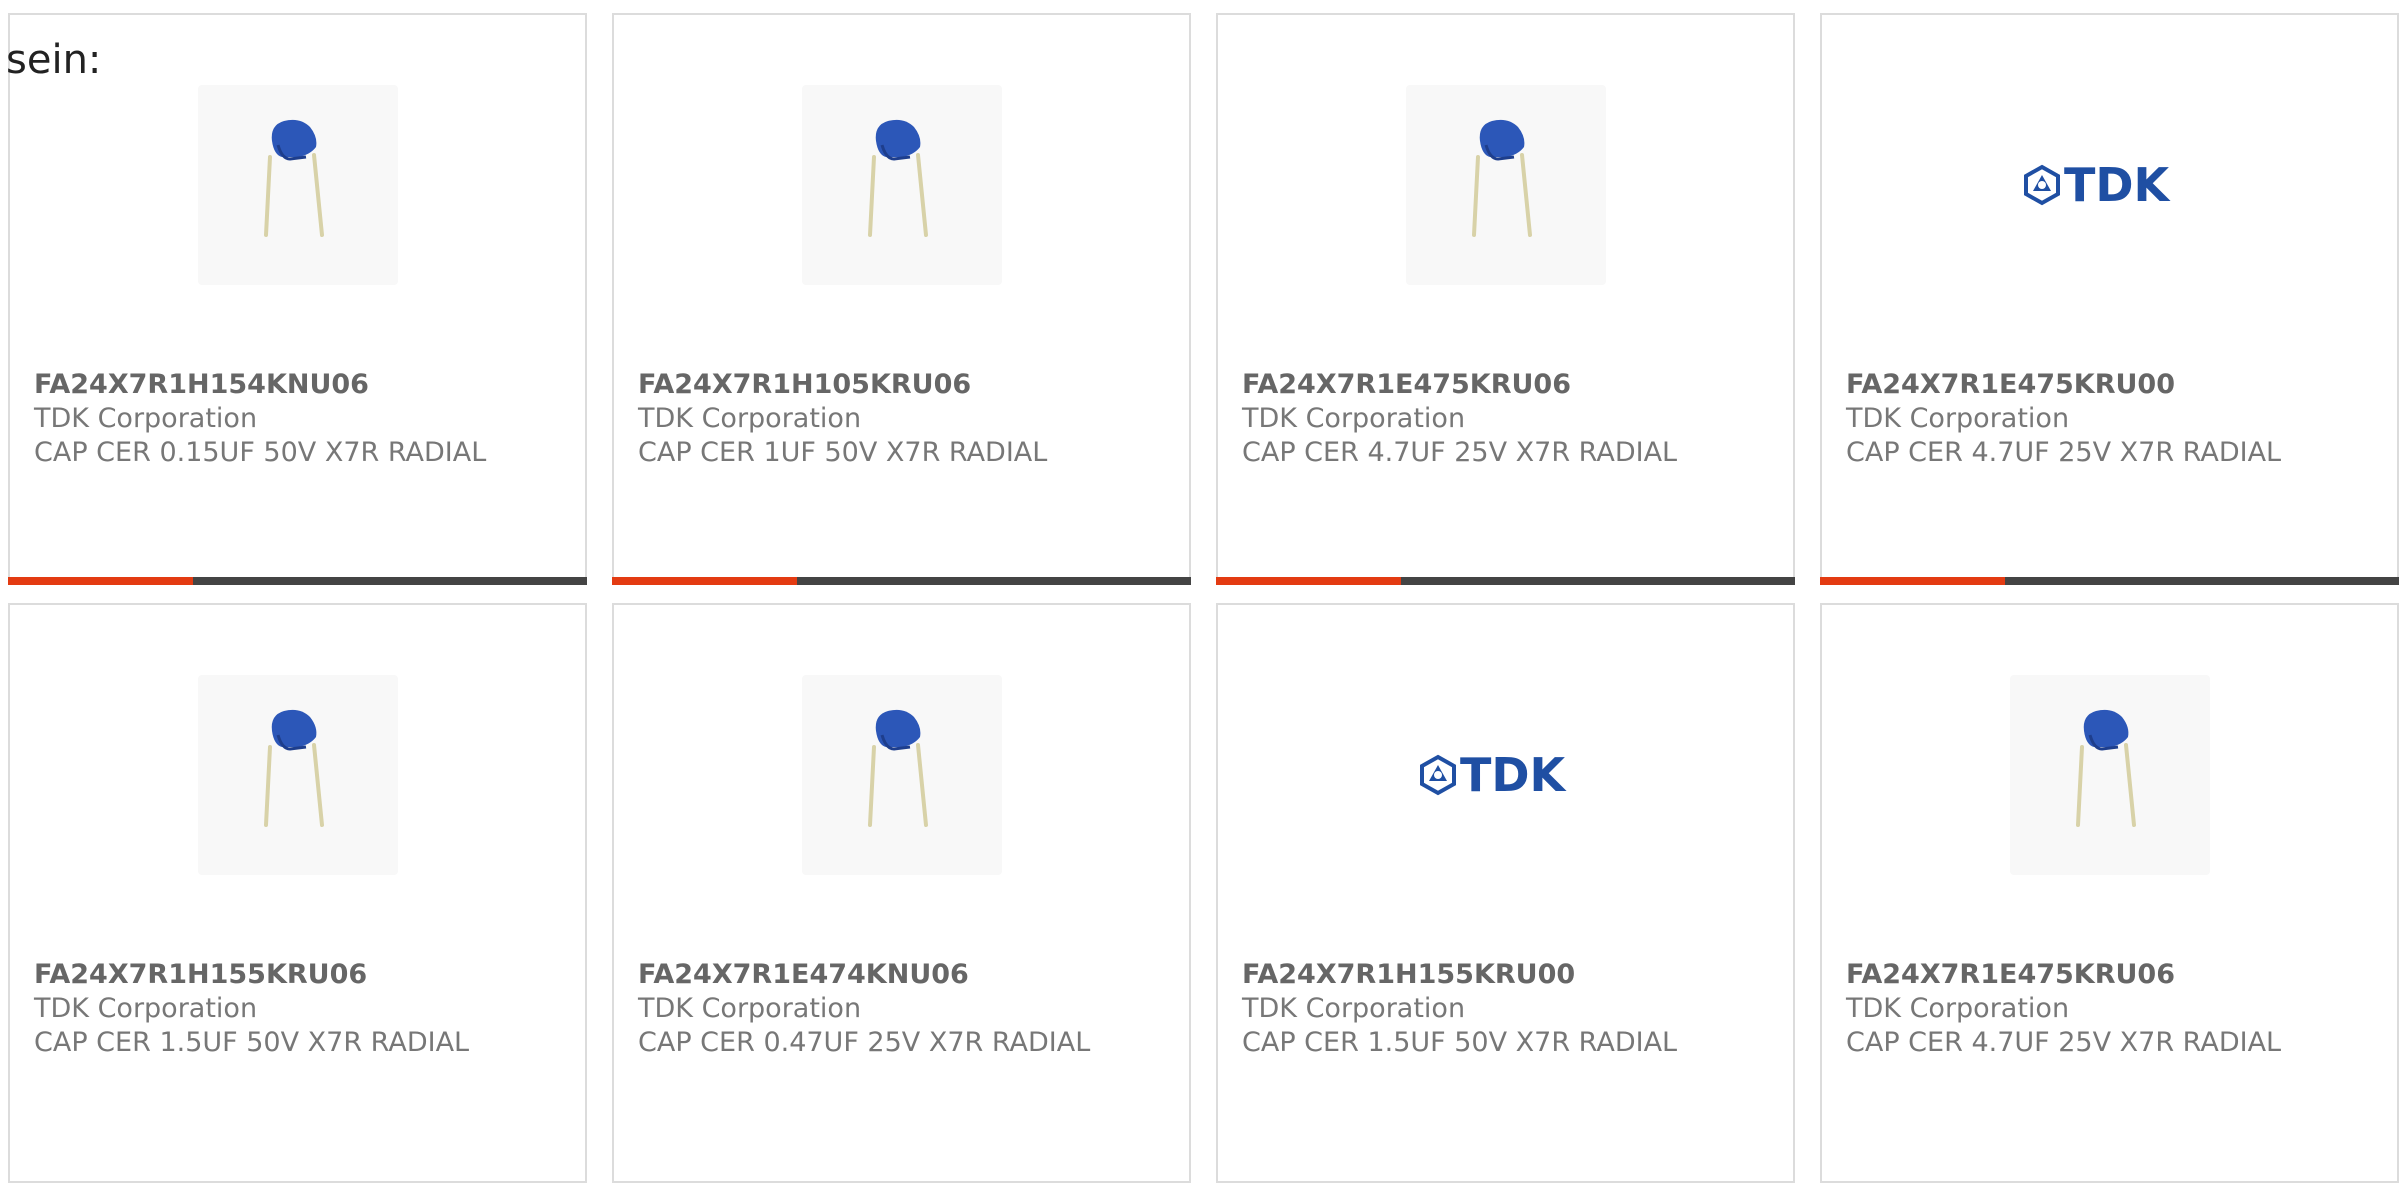  Describe the element at coordinates (804, 385) in the screenshot. I see `part-number-link: FA24X7R1H105KRU06` at that location.